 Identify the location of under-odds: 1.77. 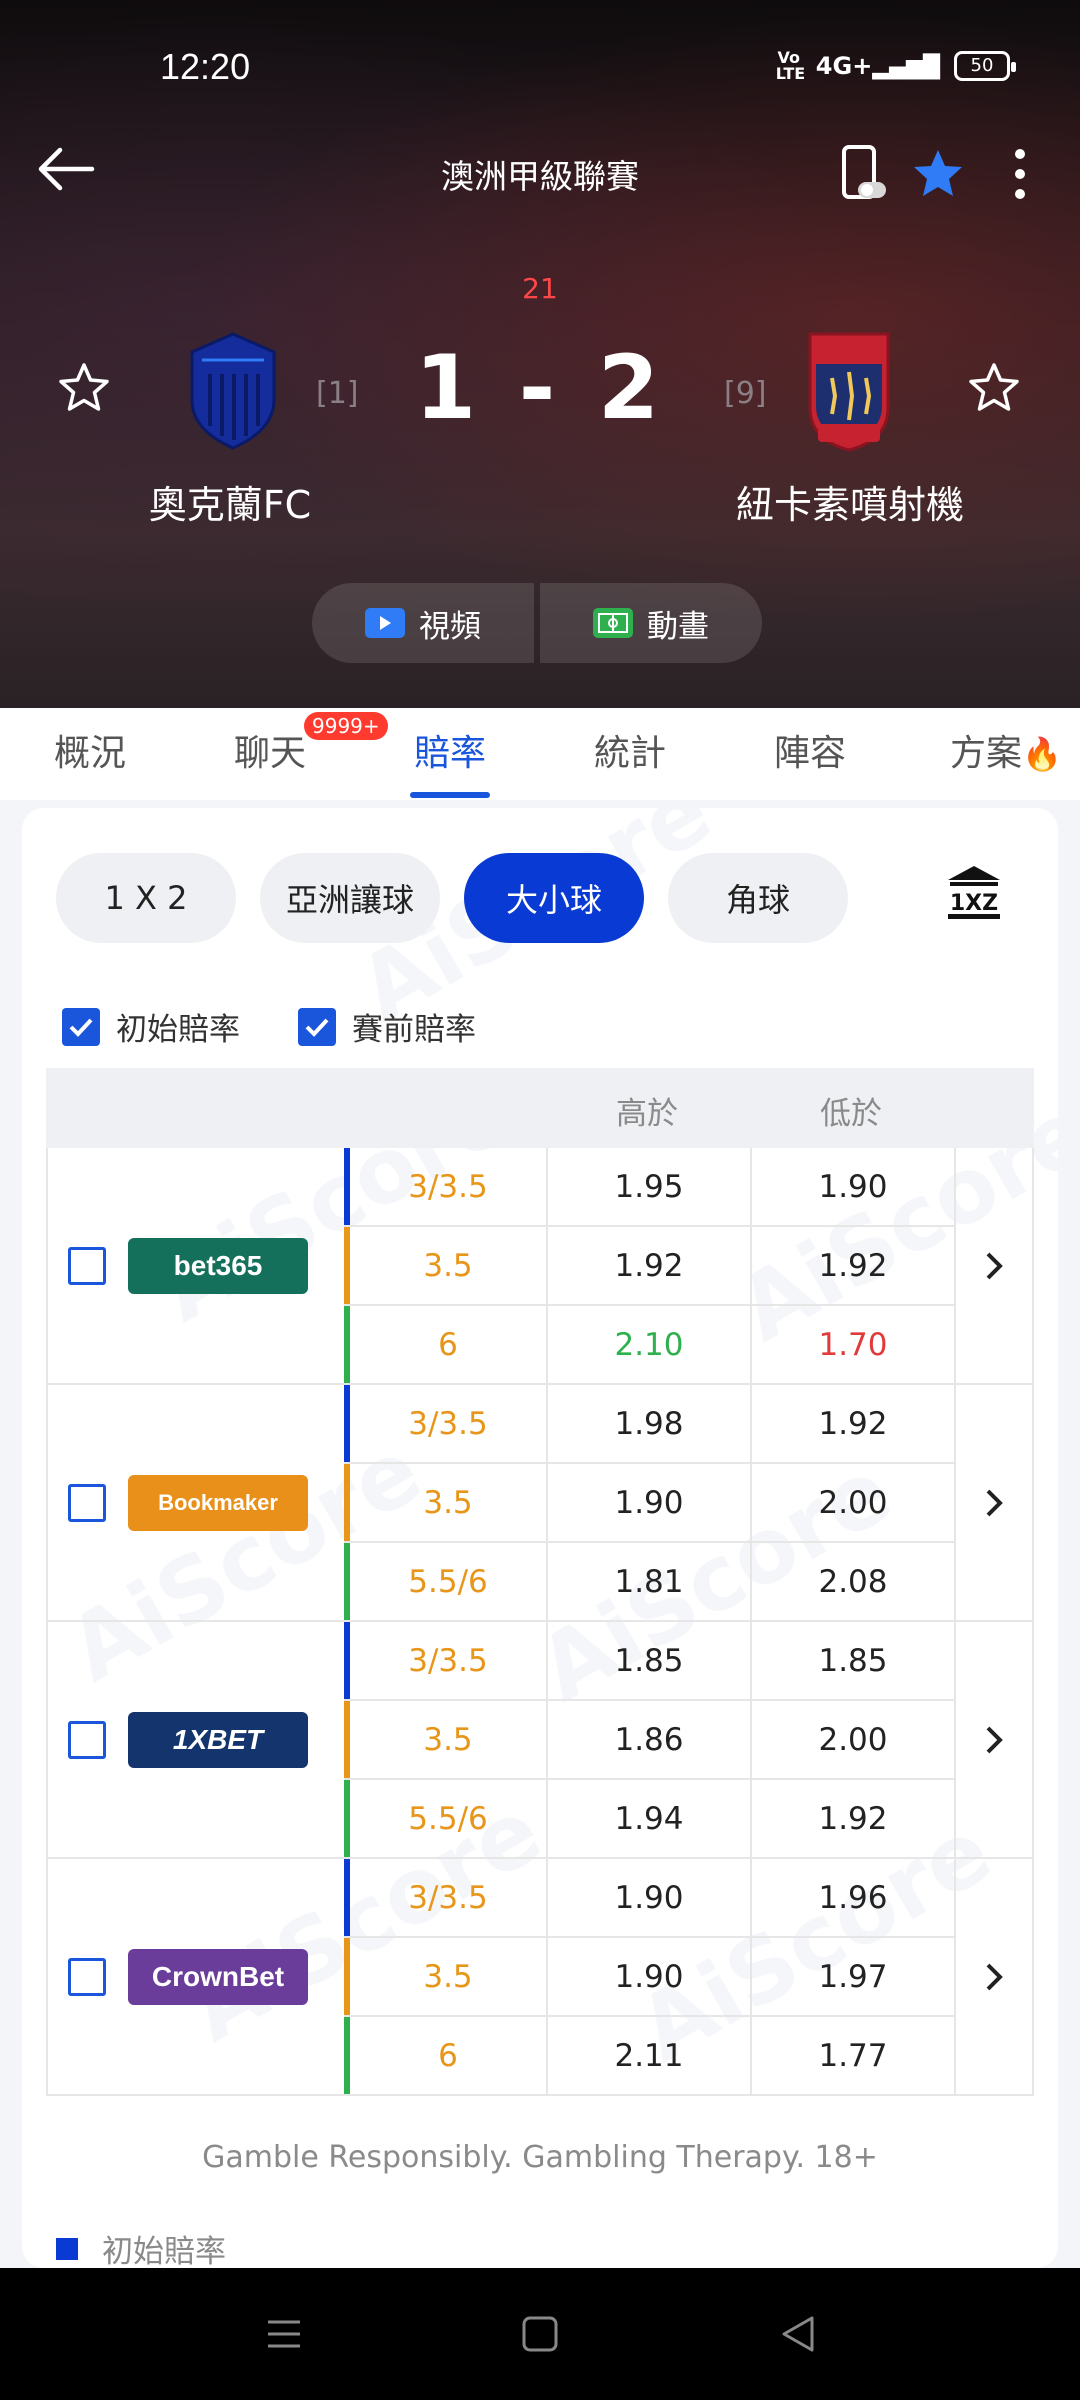
(854, 2055).